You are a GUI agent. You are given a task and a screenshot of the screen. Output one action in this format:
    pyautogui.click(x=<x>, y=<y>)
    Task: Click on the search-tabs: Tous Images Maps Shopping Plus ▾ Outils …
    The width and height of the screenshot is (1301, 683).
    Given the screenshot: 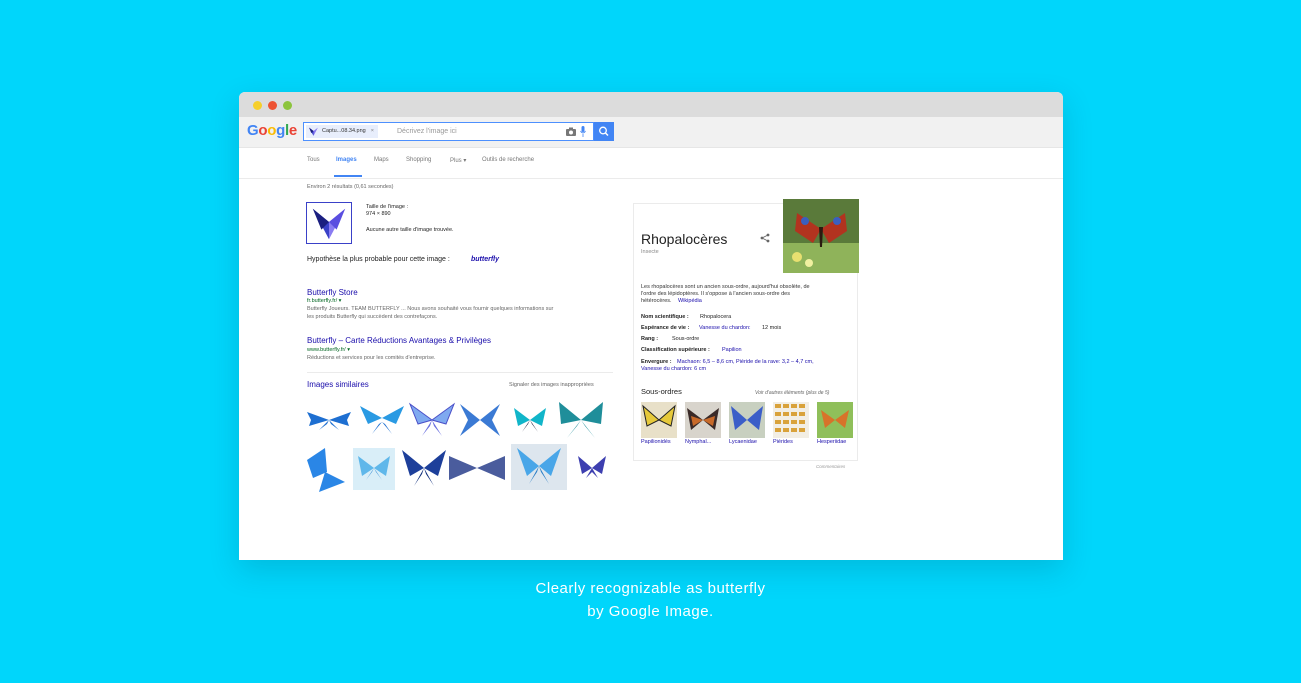 What is the action you would take?
    pyautogui.click(x=651, y=163)
    